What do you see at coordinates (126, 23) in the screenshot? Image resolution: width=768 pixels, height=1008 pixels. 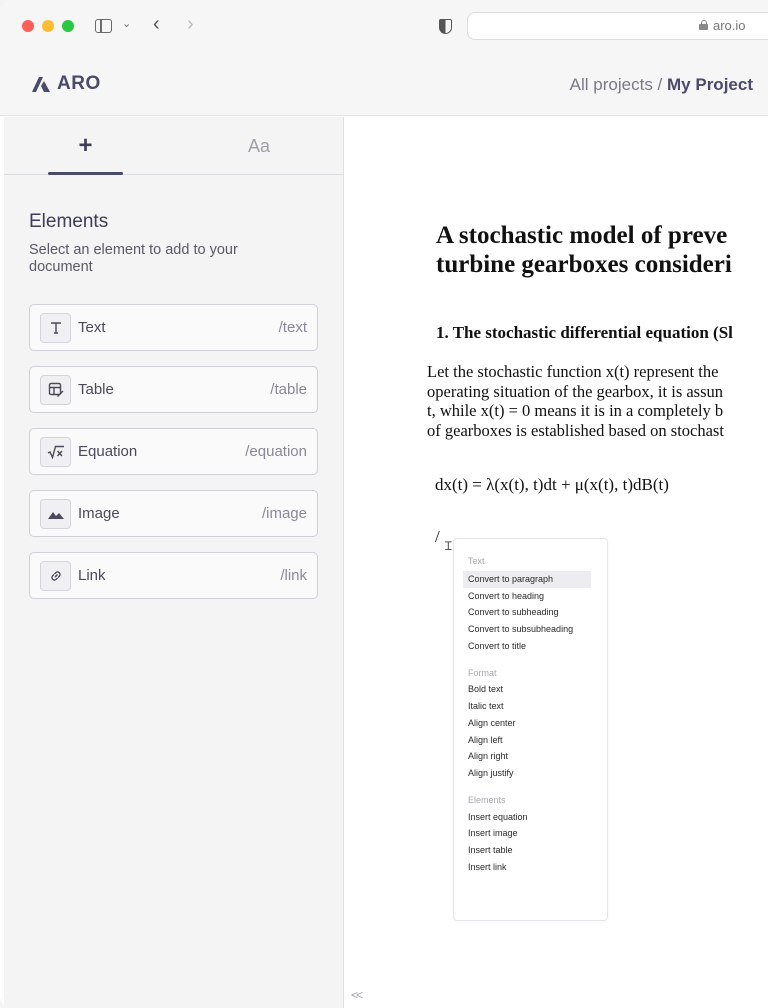 I see `chevron-down-icon: ⌄` at bounding box center [126, 23].